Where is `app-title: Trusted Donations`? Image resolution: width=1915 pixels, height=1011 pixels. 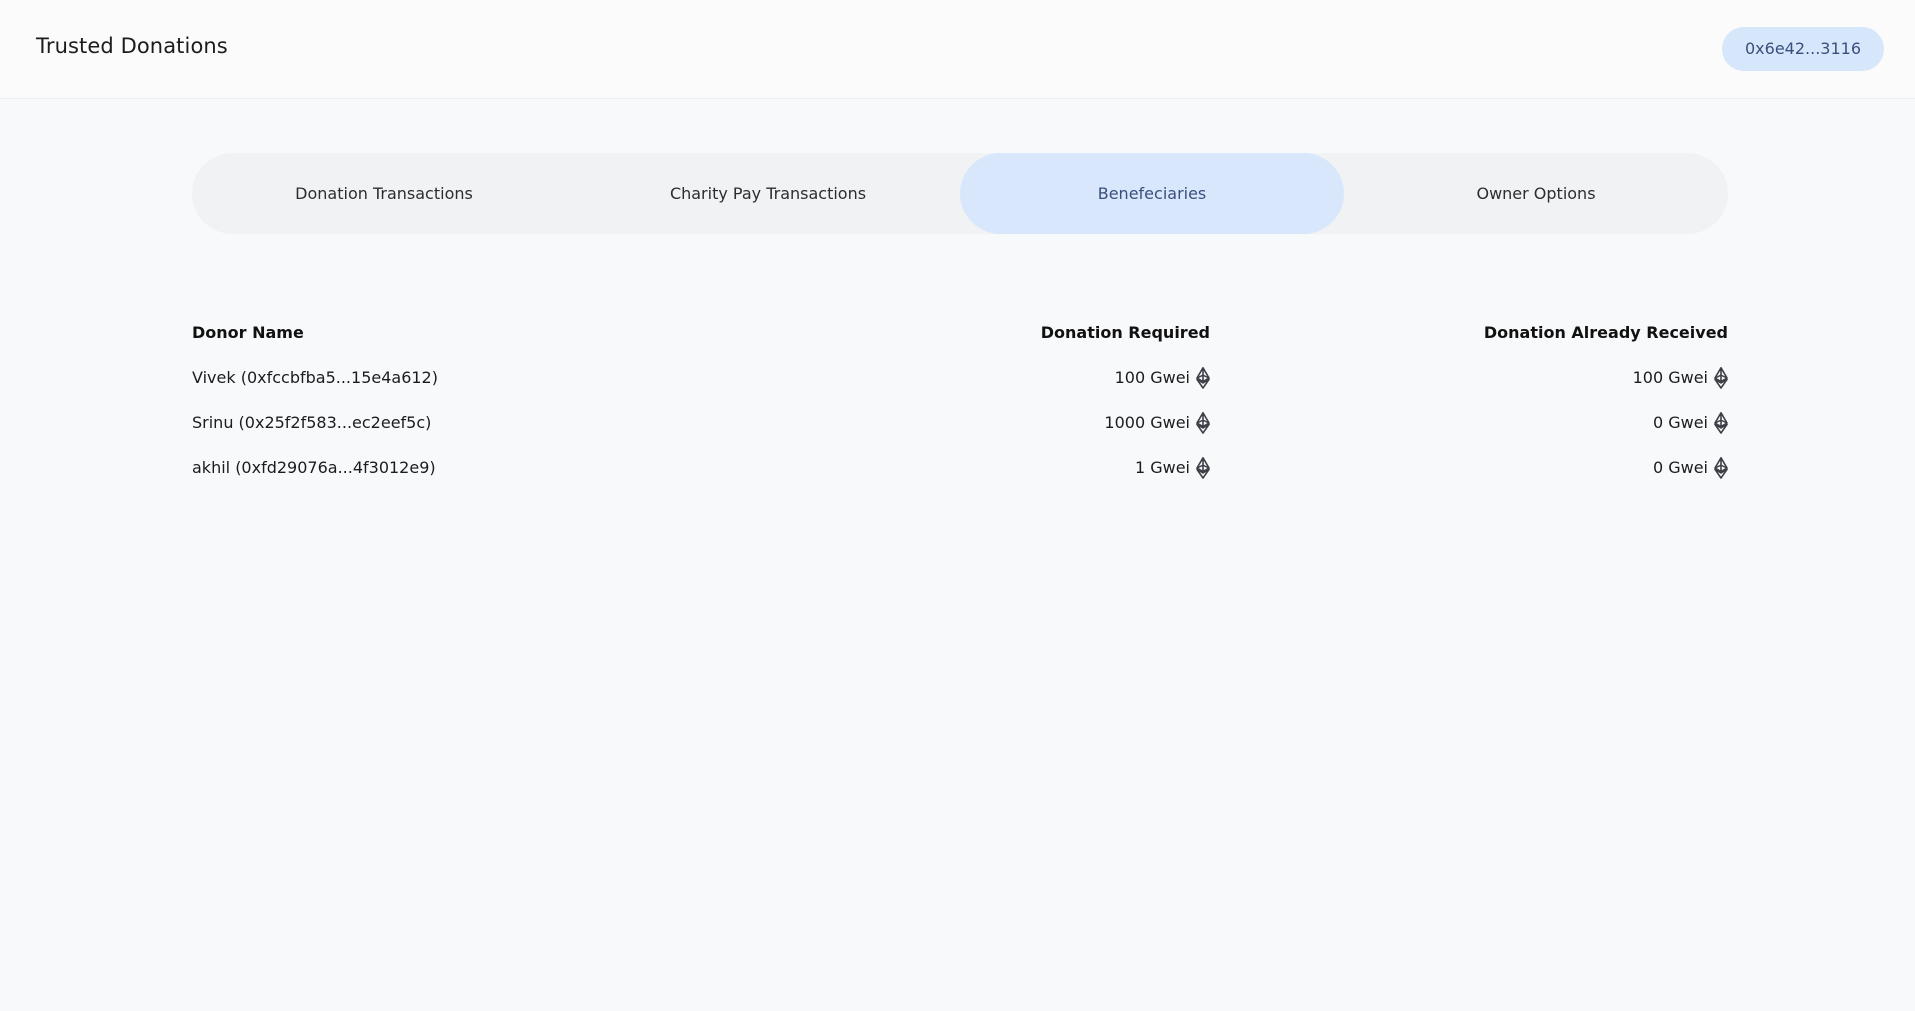 app-title: Trusted Donations is located at coordinates (132, 46).